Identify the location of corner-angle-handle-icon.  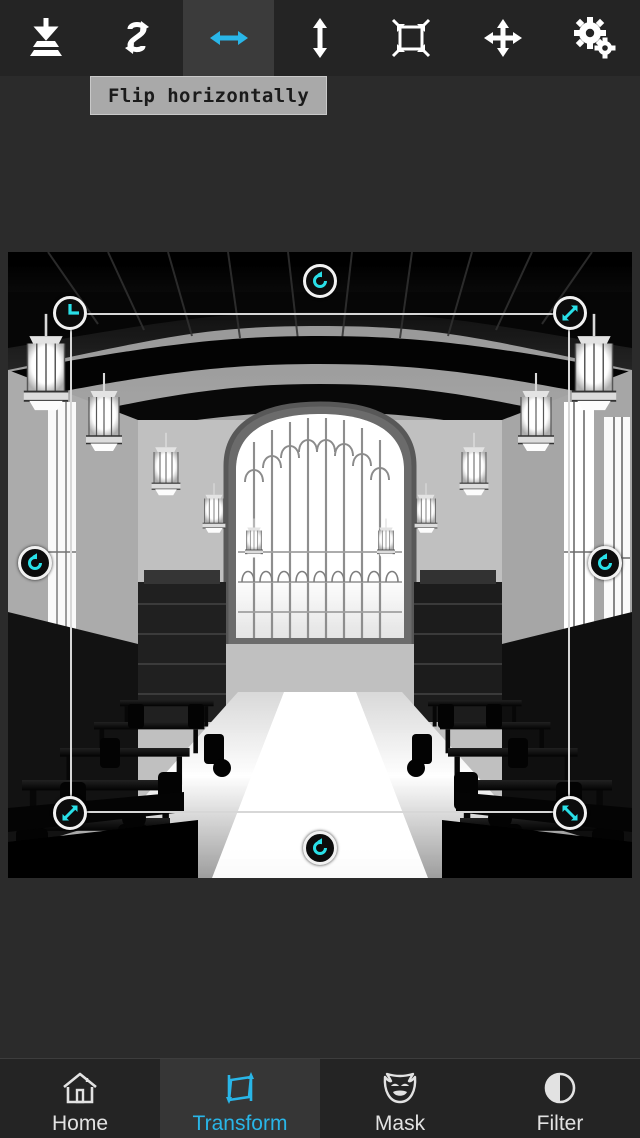
(70, 313).